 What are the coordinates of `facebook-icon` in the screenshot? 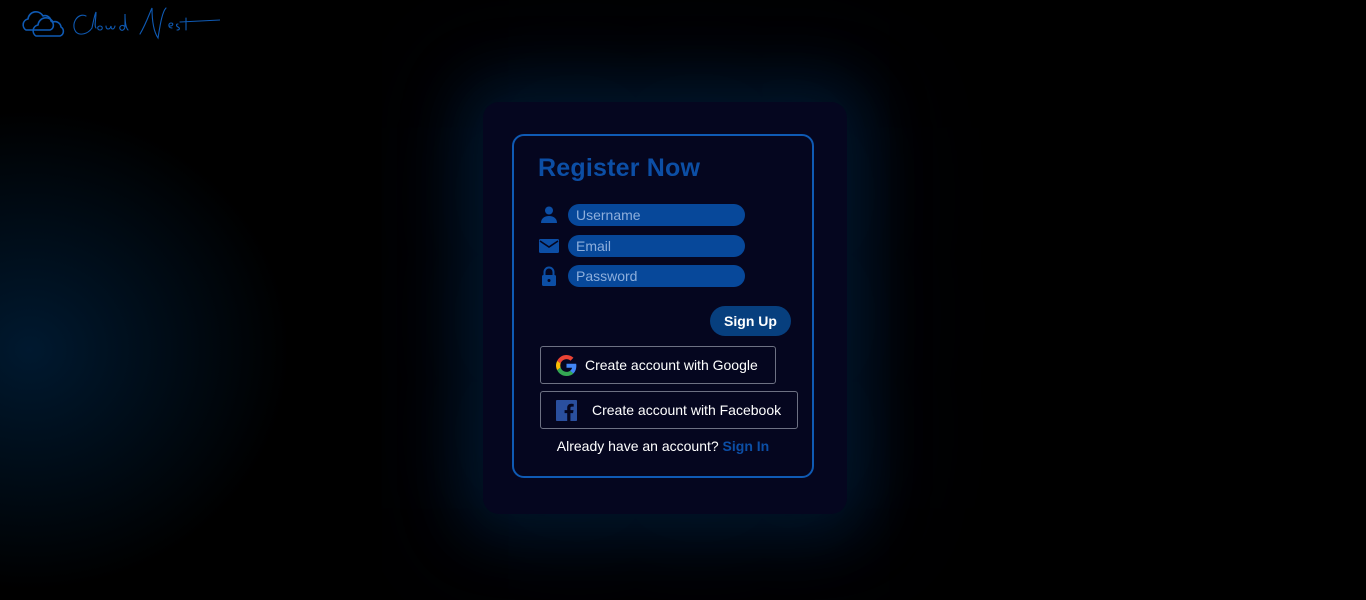 It's located at (566, 410).